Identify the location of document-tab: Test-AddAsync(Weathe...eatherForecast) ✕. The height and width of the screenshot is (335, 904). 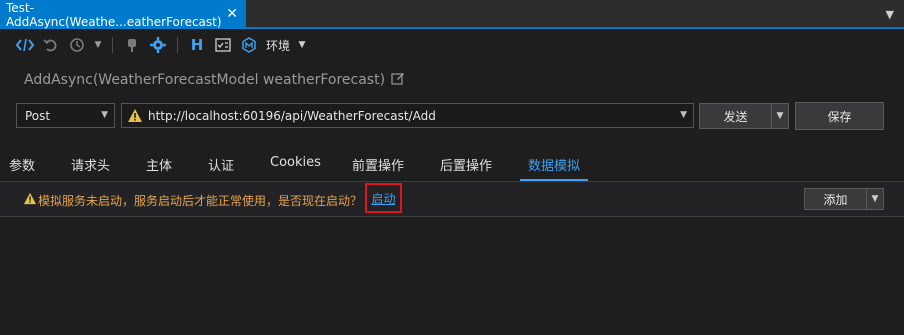
(123, 14).